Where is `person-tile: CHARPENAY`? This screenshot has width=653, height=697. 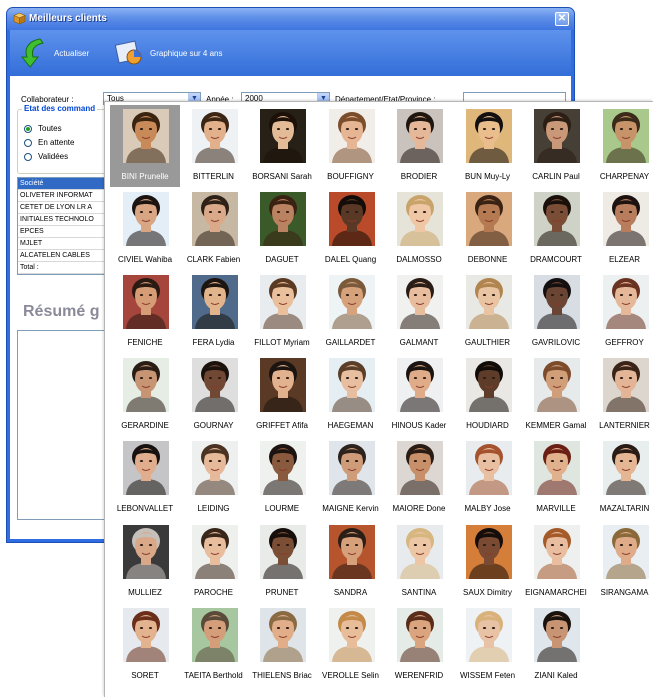
person-tile: CHARPENAY is located at coordinates (621, 146).